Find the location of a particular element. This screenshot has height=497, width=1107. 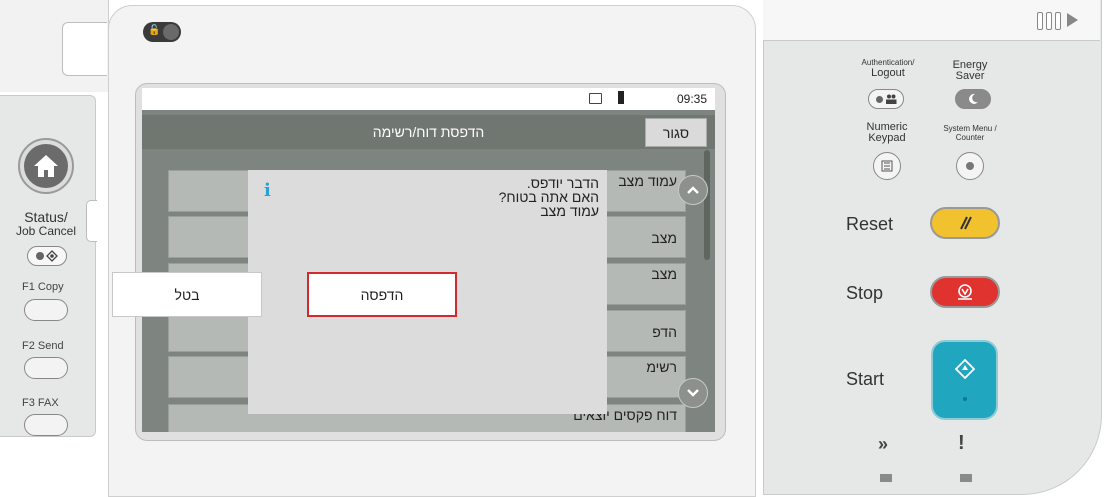

numeric-keypad-button is located at coordinates (887, 166).